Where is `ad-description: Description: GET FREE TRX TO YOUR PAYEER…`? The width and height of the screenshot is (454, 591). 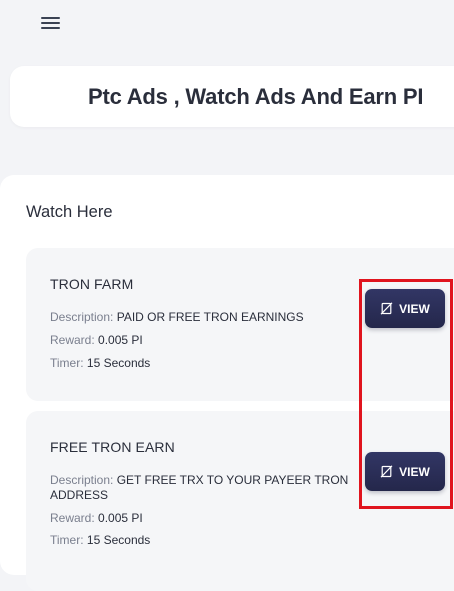 ad-description: Description: GET FREE TRX TO YOUR PAYEER… is located at coordinates (200, 488).